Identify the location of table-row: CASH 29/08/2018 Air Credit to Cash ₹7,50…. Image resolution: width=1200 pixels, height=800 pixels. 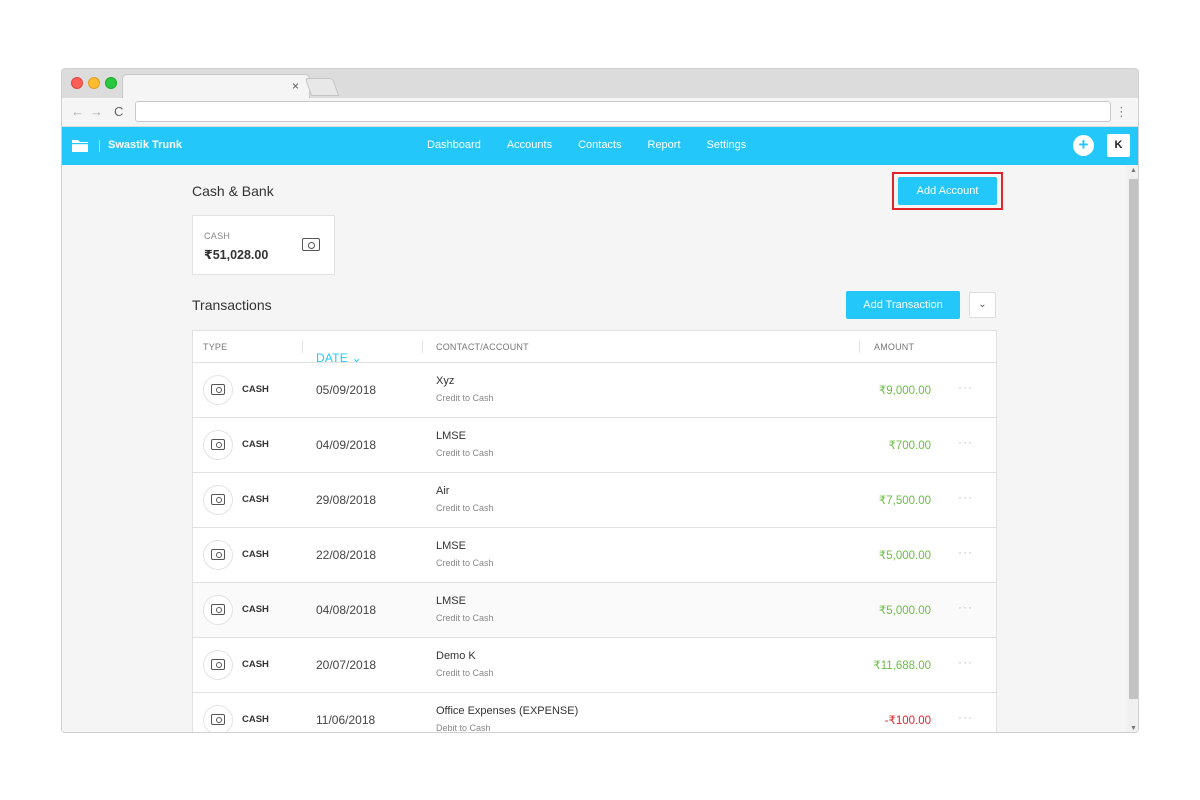
(594, 500).